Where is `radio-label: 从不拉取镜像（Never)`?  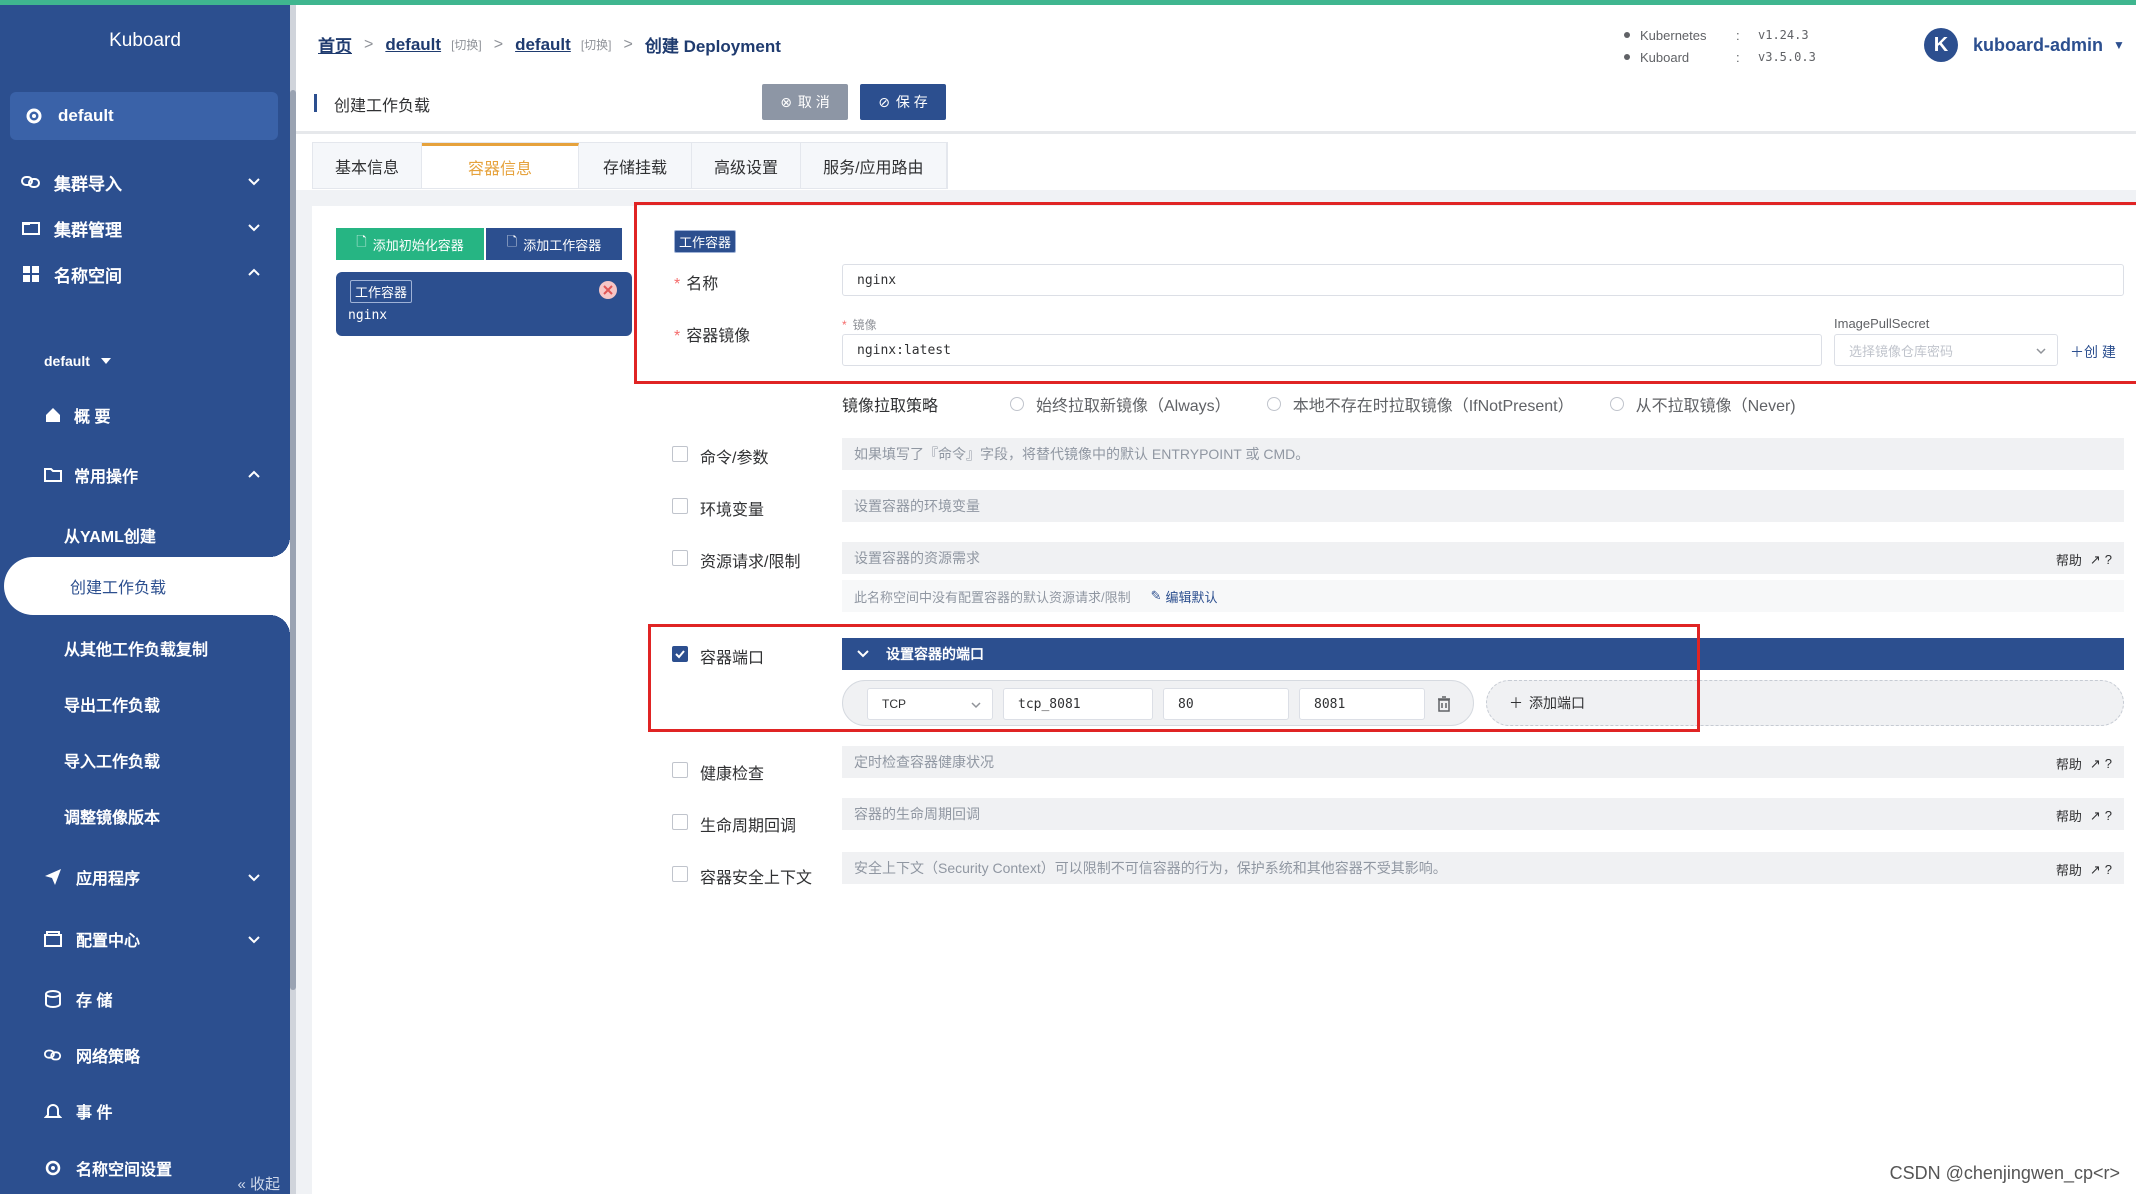 radio-label: 从不拉取镜像（Never) is located at coordinates (1715, 406).